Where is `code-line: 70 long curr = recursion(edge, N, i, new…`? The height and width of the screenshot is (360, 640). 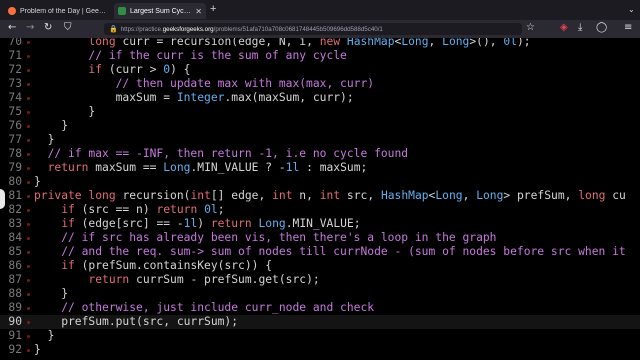 code-line: 70 long curr = recursion(edge, N, i, new… is located at coordinates (320, 43).